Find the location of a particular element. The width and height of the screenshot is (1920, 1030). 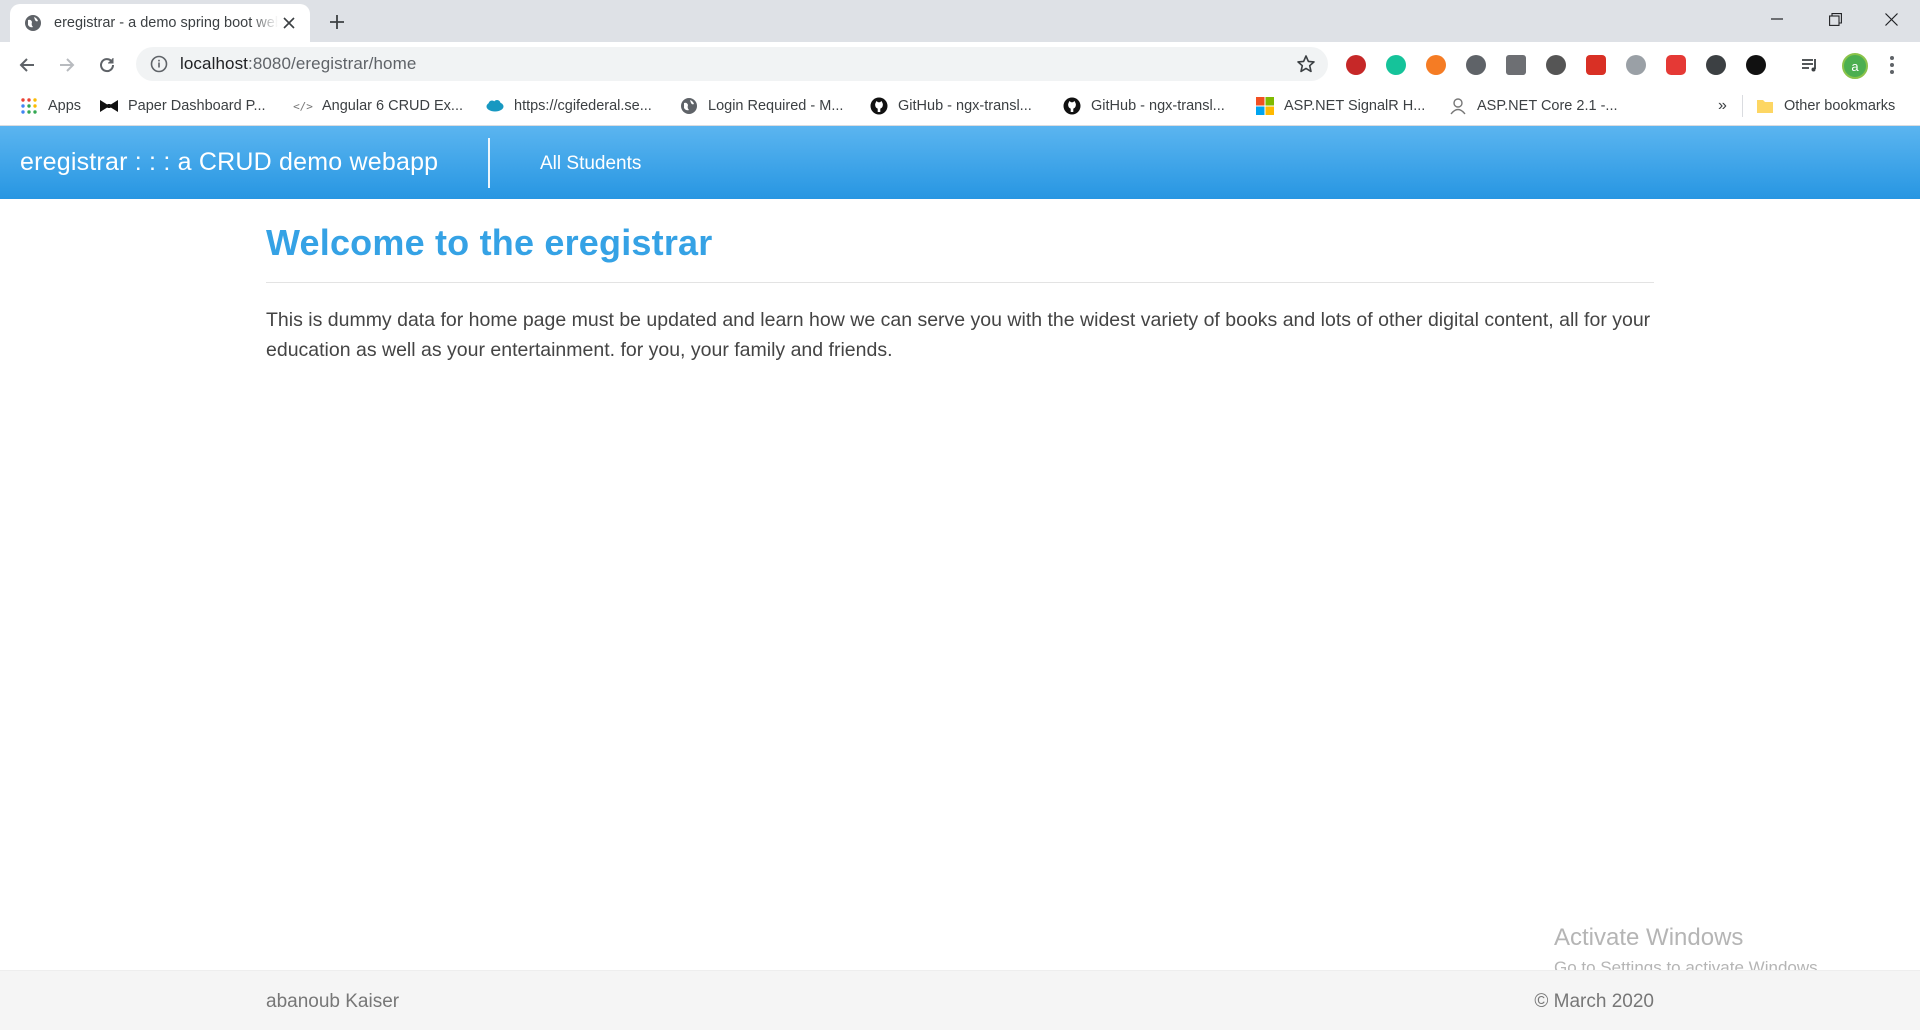

tab-title: eregistrar - a demo spring boot webapp is located at coordinates (166, 23).